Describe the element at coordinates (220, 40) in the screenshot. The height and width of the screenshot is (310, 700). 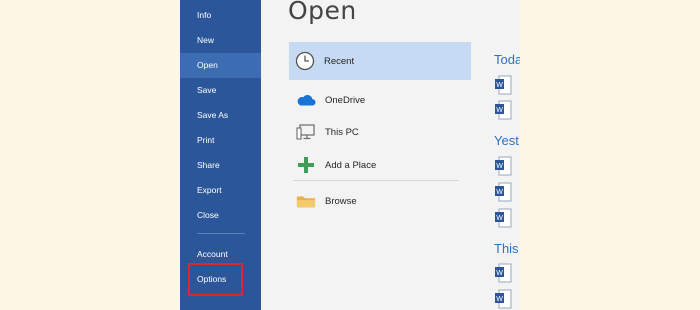
I see `nav-item-new: New` at that location.